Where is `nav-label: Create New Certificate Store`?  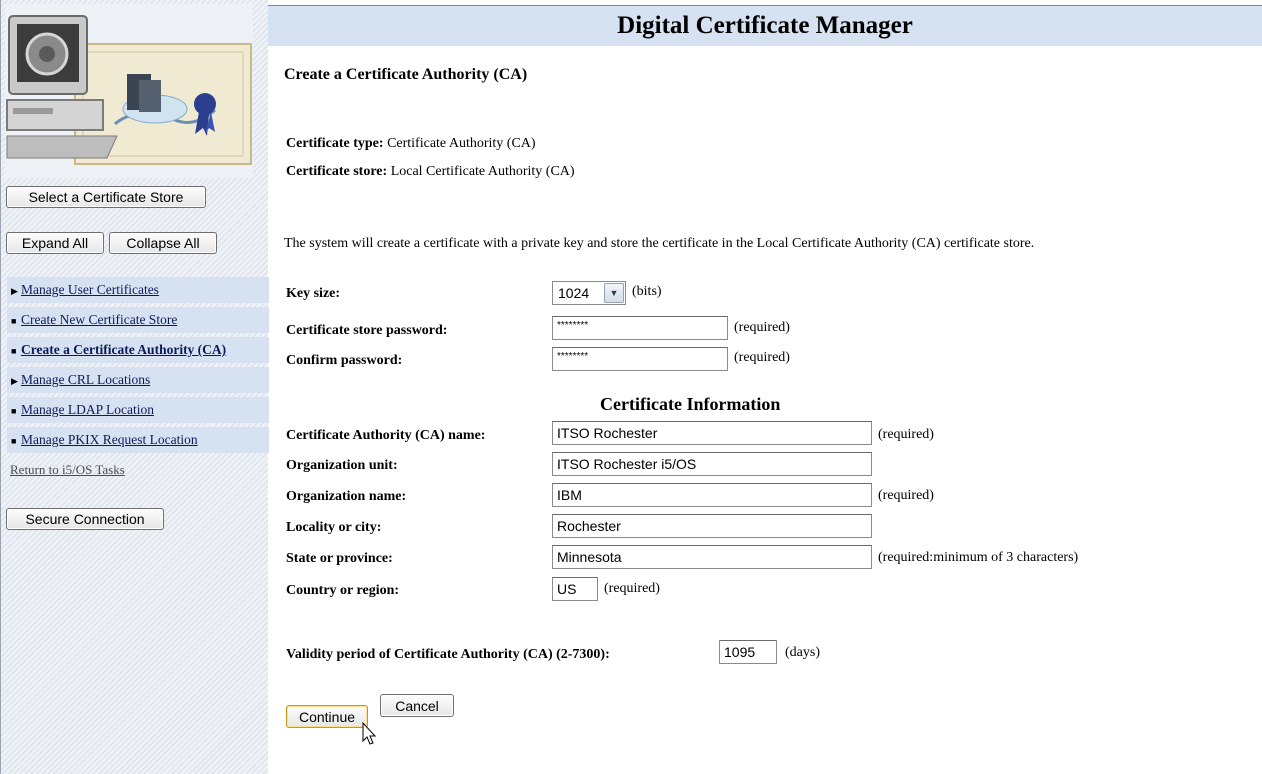 nav-label: Create New Certificate Store is located at coordinates (99, 319).